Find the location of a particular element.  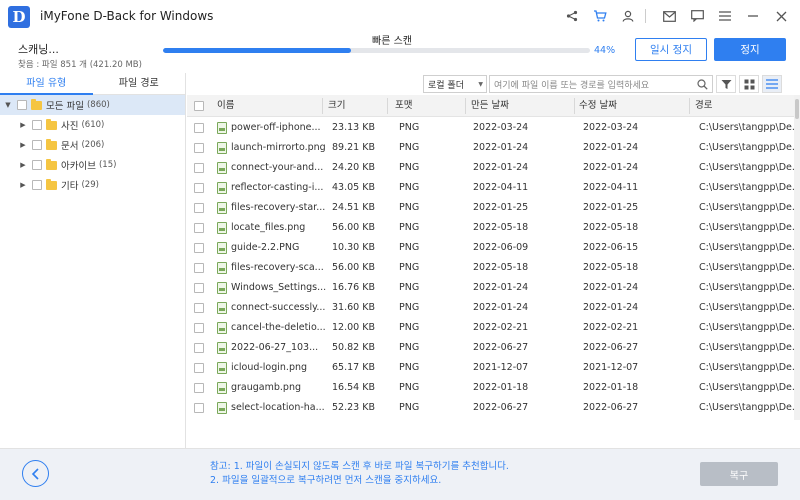

vertical-scrollbar is located at coordinates (797, 257).